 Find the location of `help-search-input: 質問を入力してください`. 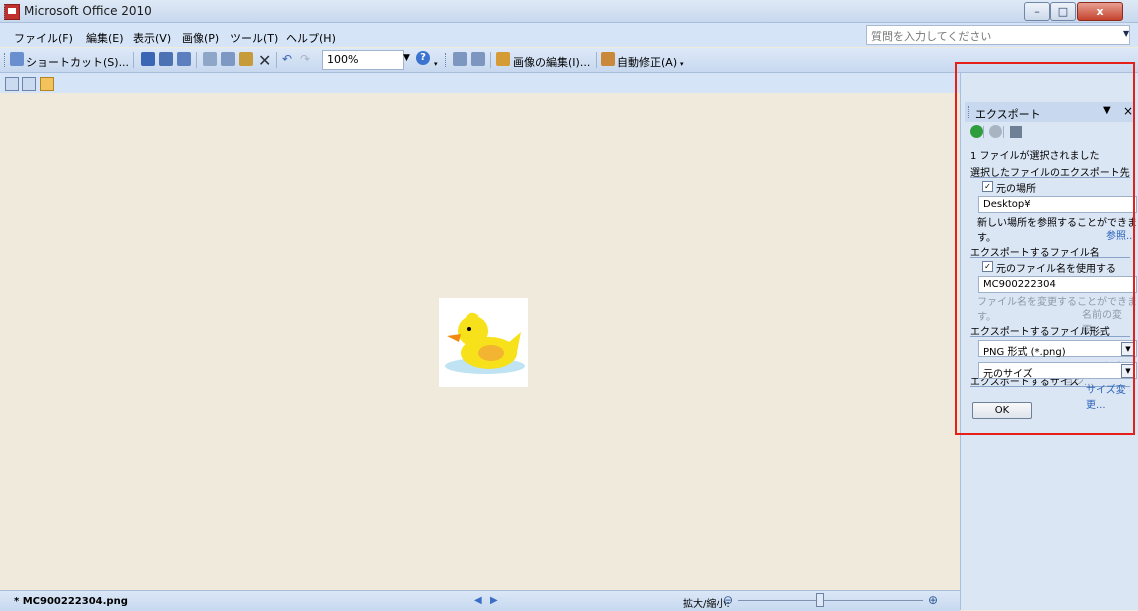

help-search-input: 質問を入力してください is located at coordinates (998, 35).